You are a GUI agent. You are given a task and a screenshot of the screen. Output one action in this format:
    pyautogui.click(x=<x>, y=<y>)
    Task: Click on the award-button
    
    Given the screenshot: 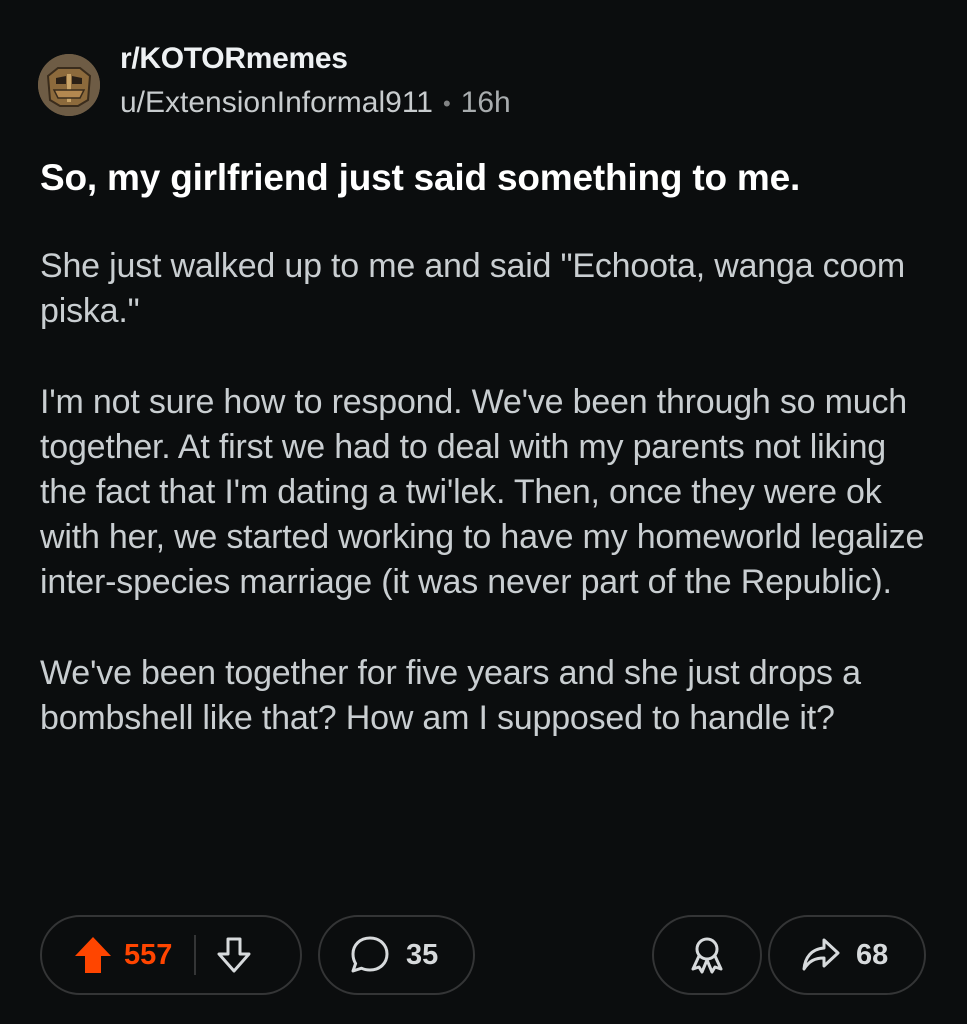 What is the action you would take?
    pyautogui.click(x=707, y=955)
    